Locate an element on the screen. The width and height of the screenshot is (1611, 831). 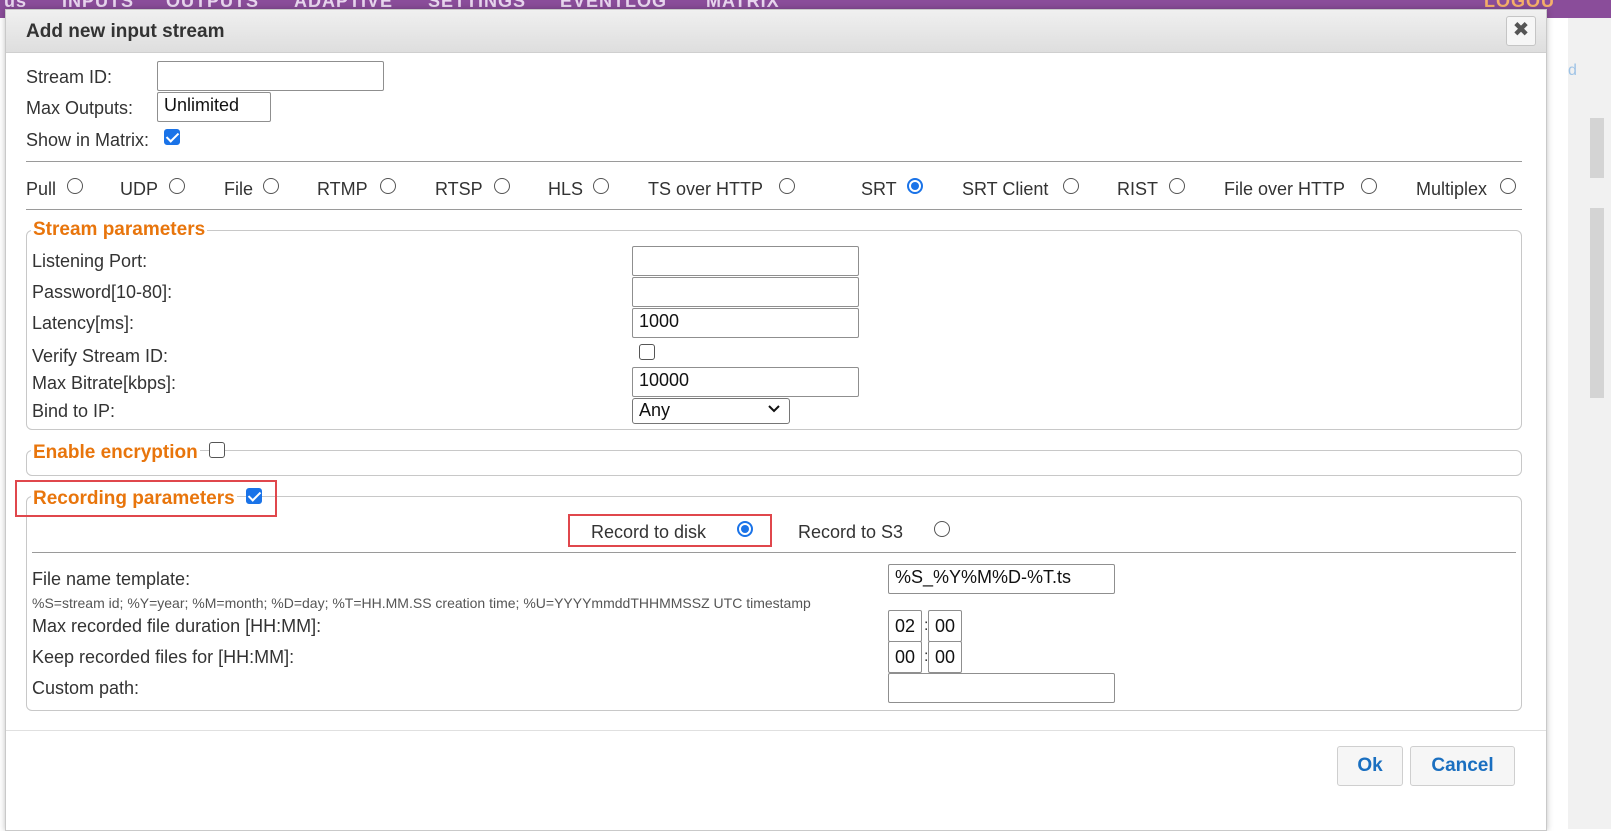
latency-input: 1000 is located at coordinates (745, 323).